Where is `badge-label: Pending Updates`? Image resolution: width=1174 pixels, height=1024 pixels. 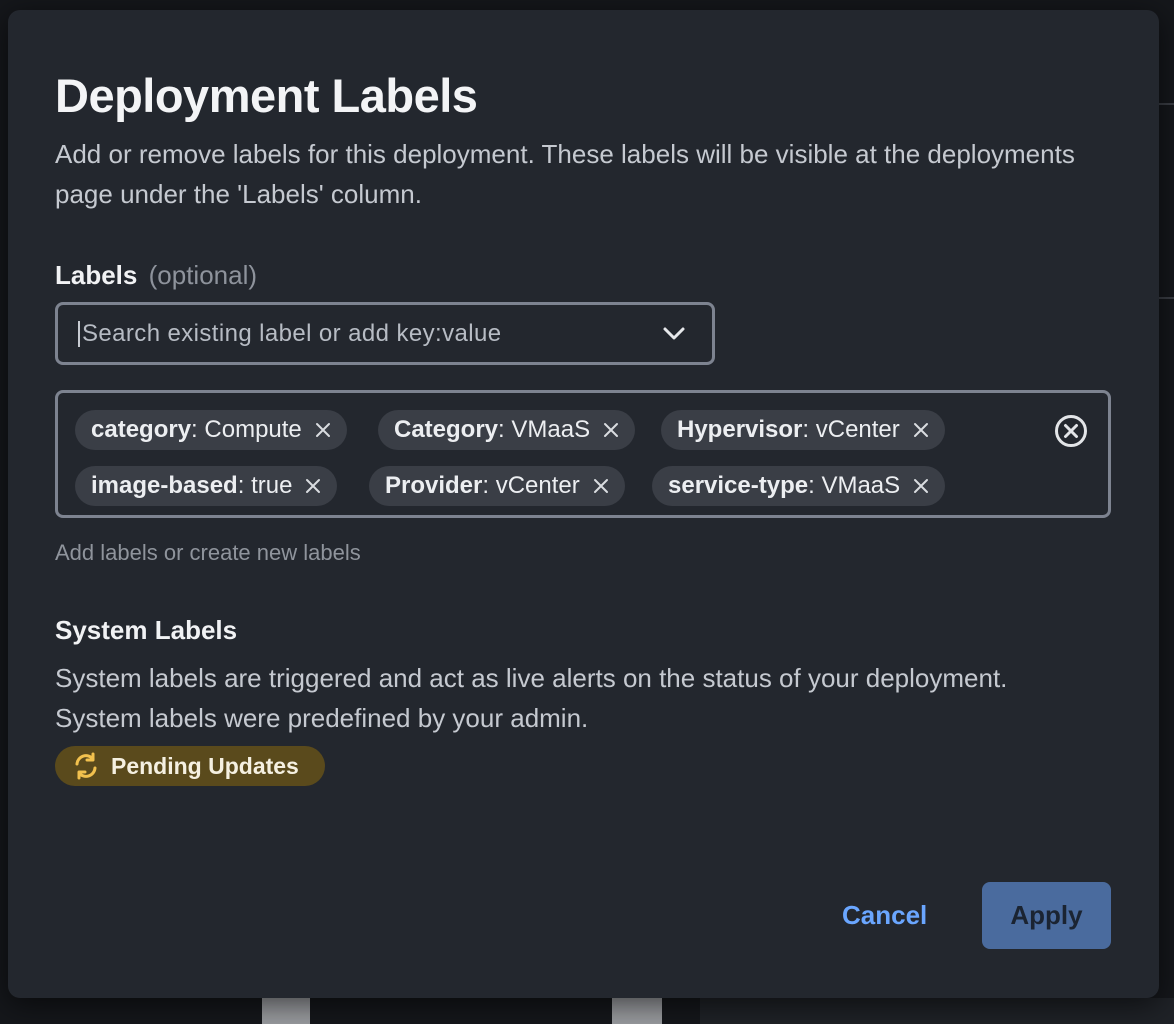
badge-label: Pending Updates is located at coordinates (205, 765).